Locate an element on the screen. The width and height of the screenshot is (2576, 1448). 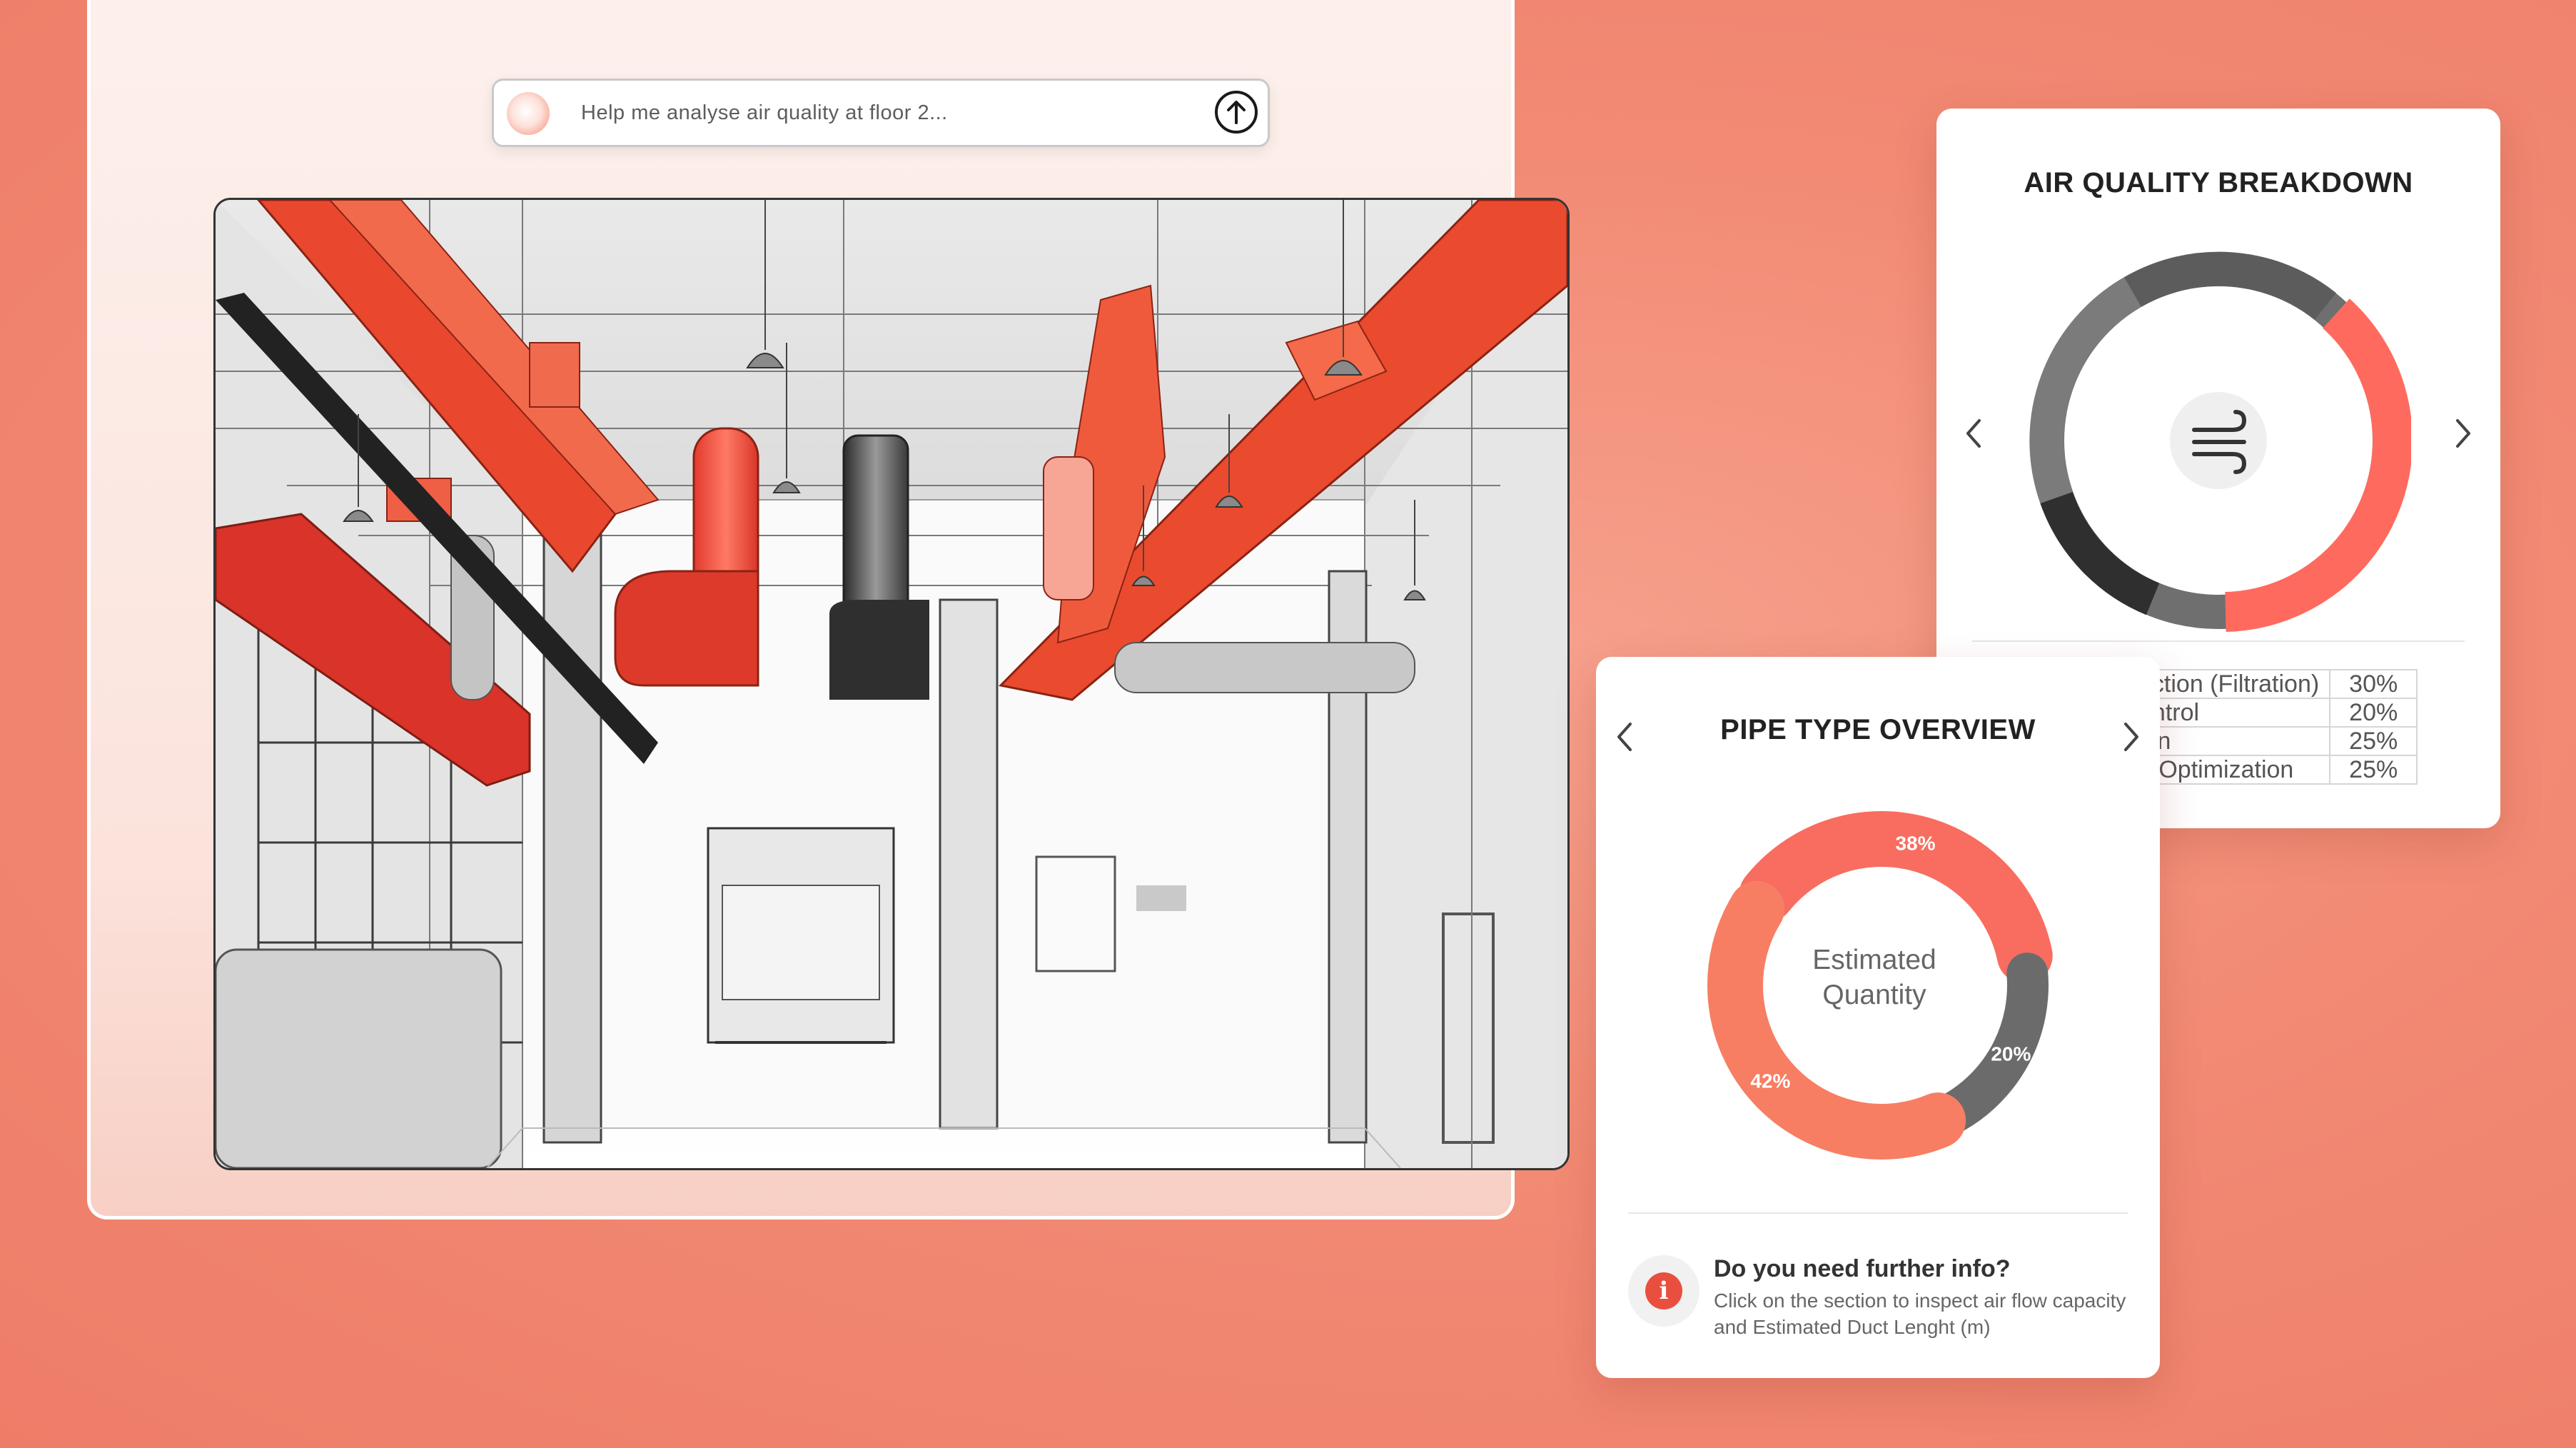
info-title: Do you need further info? is located at coordinates (1862, 1268).